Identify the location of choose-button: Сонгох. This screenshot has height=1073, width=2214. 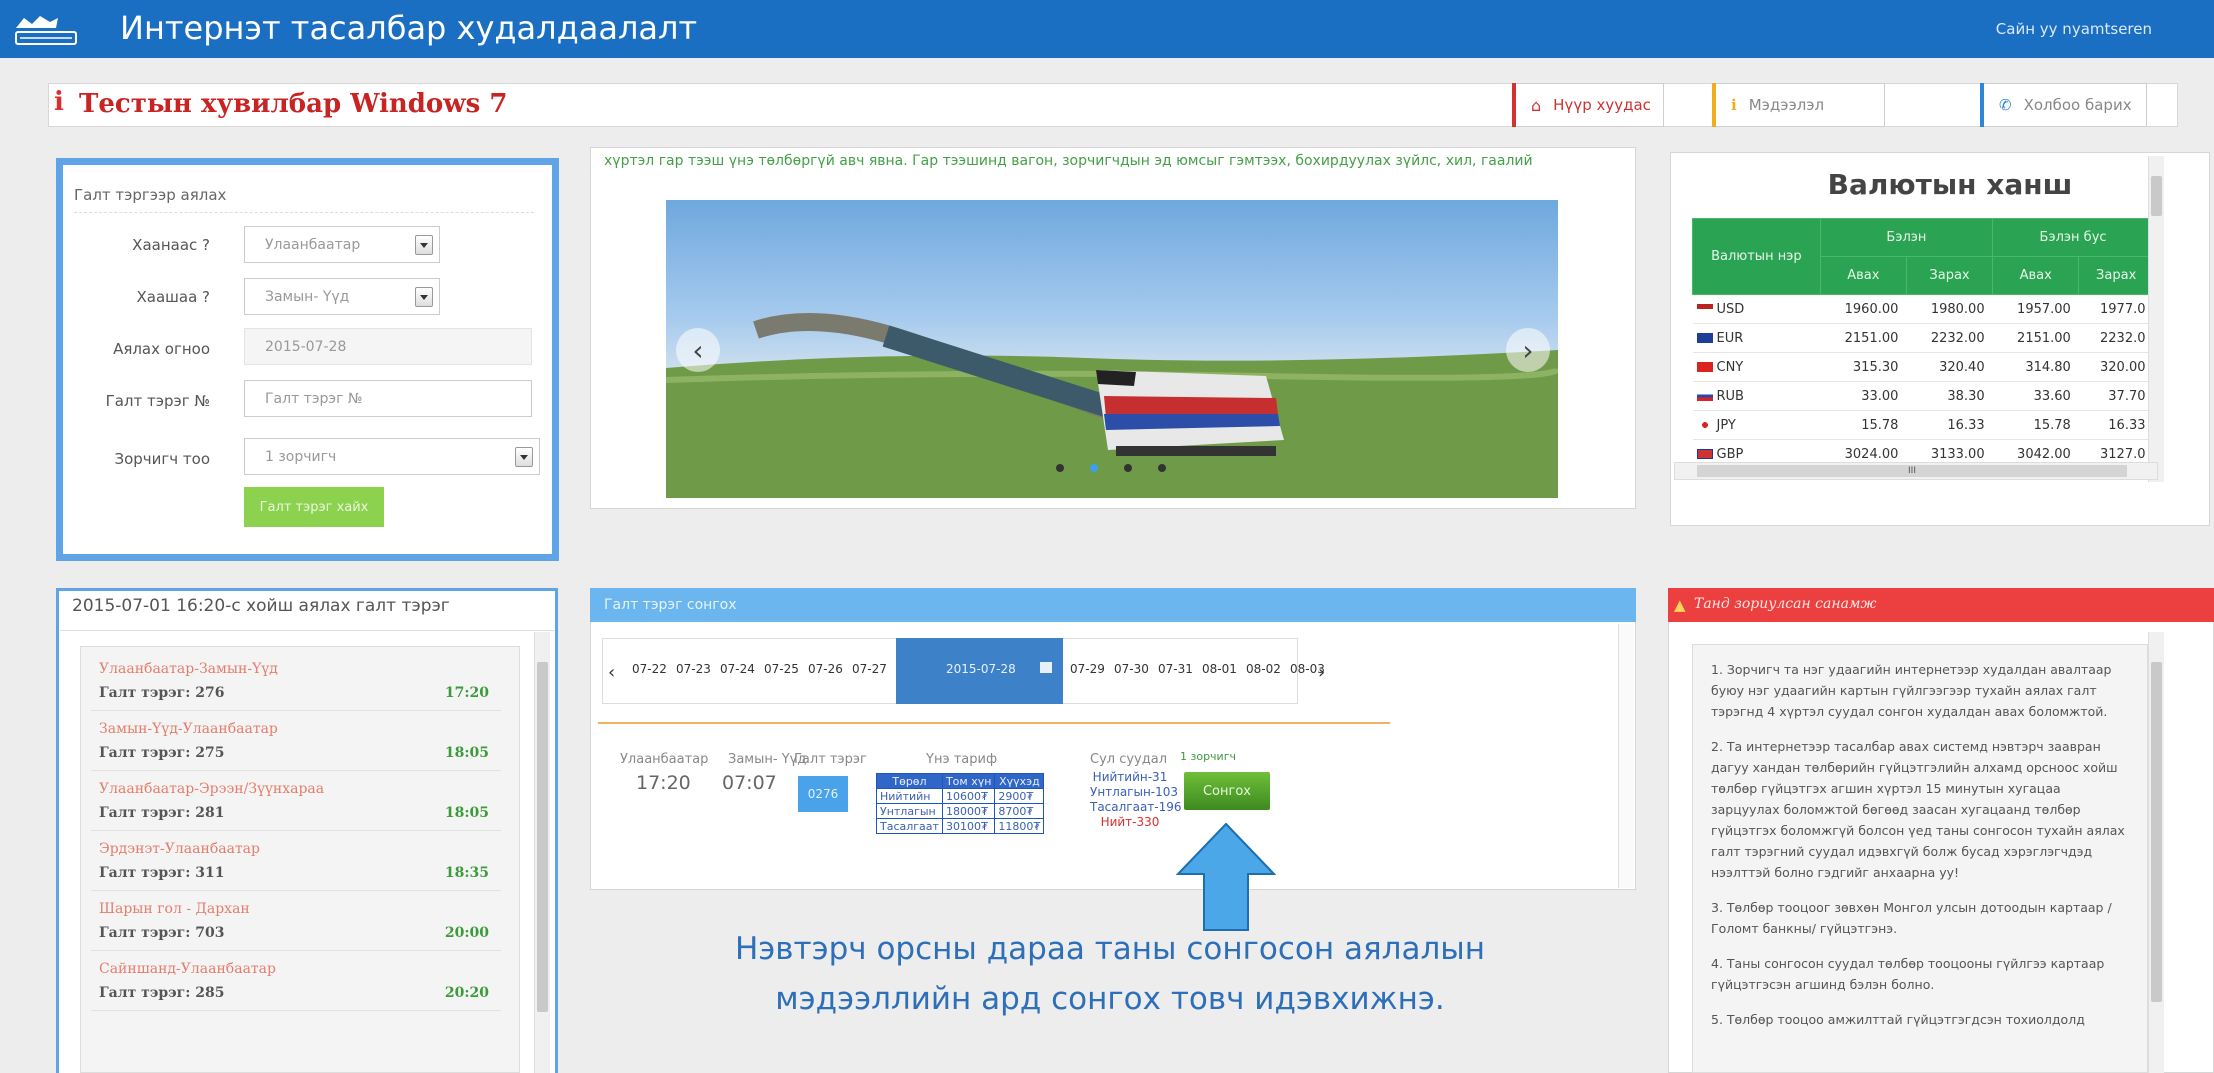
(1227, 791).